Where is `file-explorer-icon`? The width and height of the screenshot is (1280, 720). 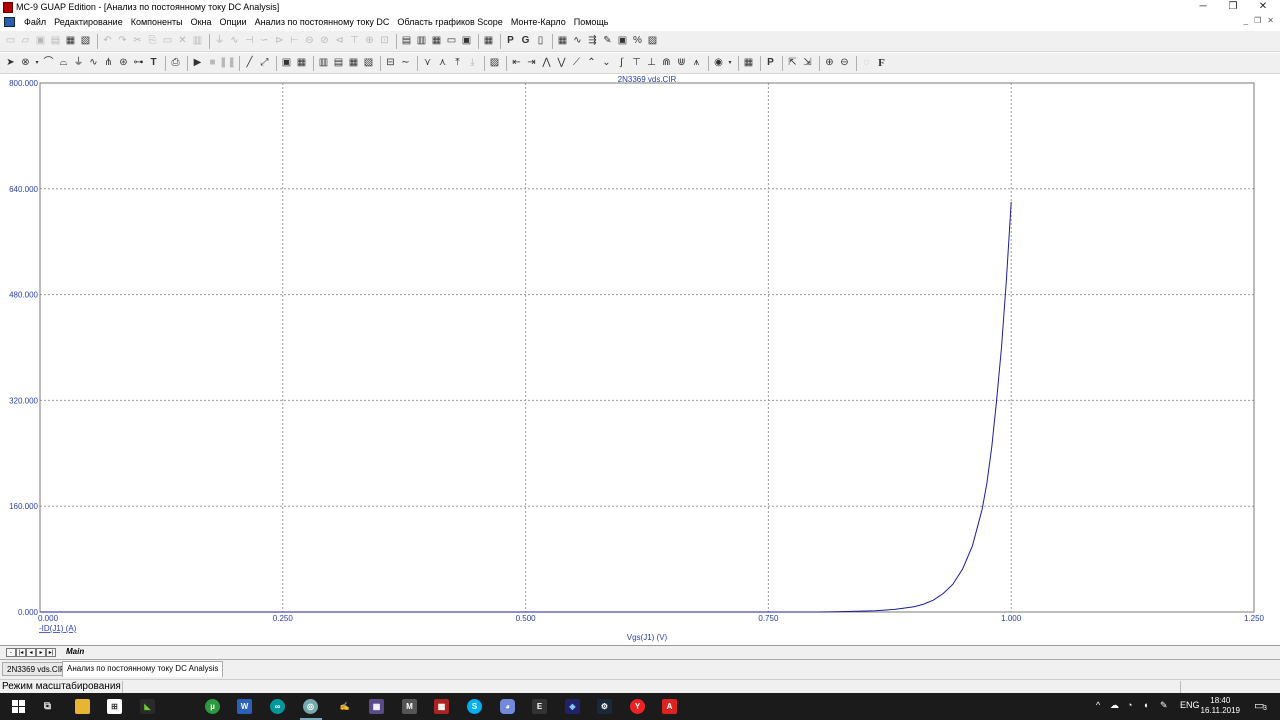 file-explorer-icon is located at coordinates (82, 706).